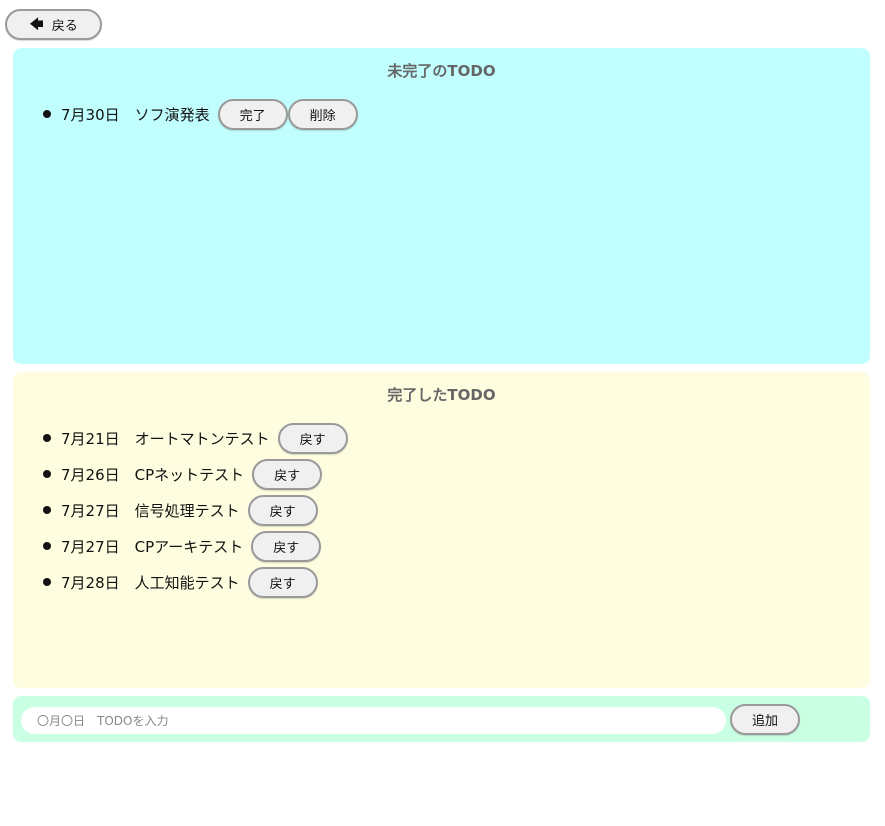 The image size is (885, 826). I want to click on arrow-left-icon: 🡄, so click(36, 24).